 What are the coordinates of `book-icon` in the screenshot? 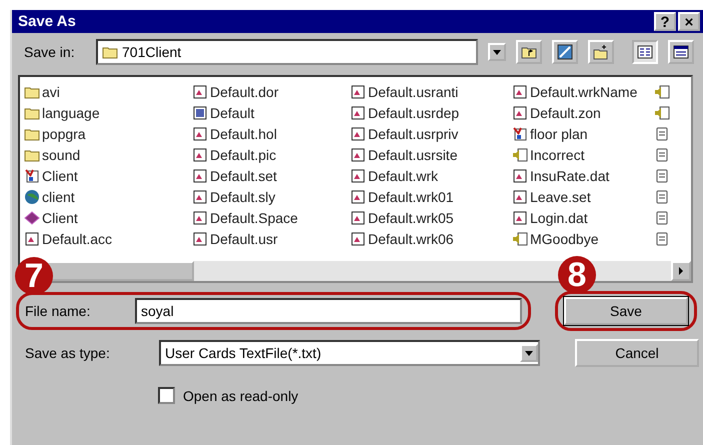 It's located at (32, 218).